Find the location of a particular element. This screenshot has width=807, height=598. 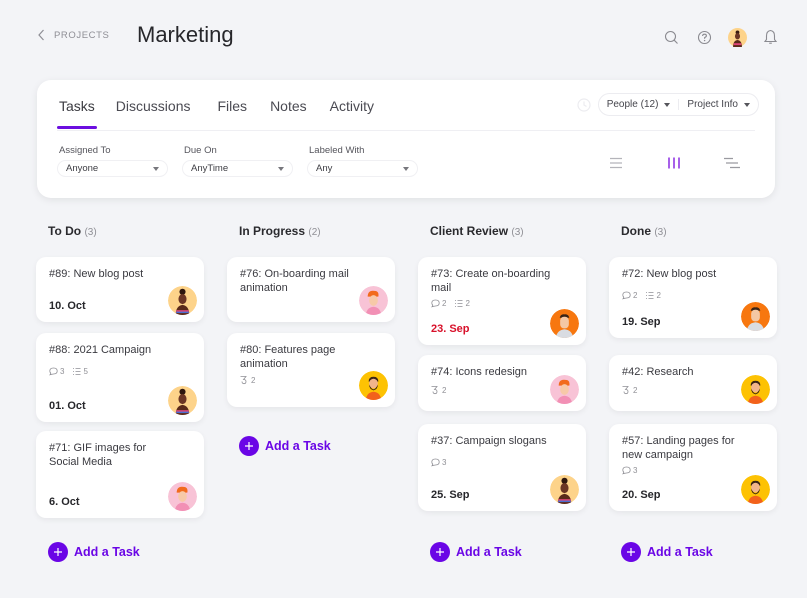

task-meta: 3 is located at coordinates (629, 470).